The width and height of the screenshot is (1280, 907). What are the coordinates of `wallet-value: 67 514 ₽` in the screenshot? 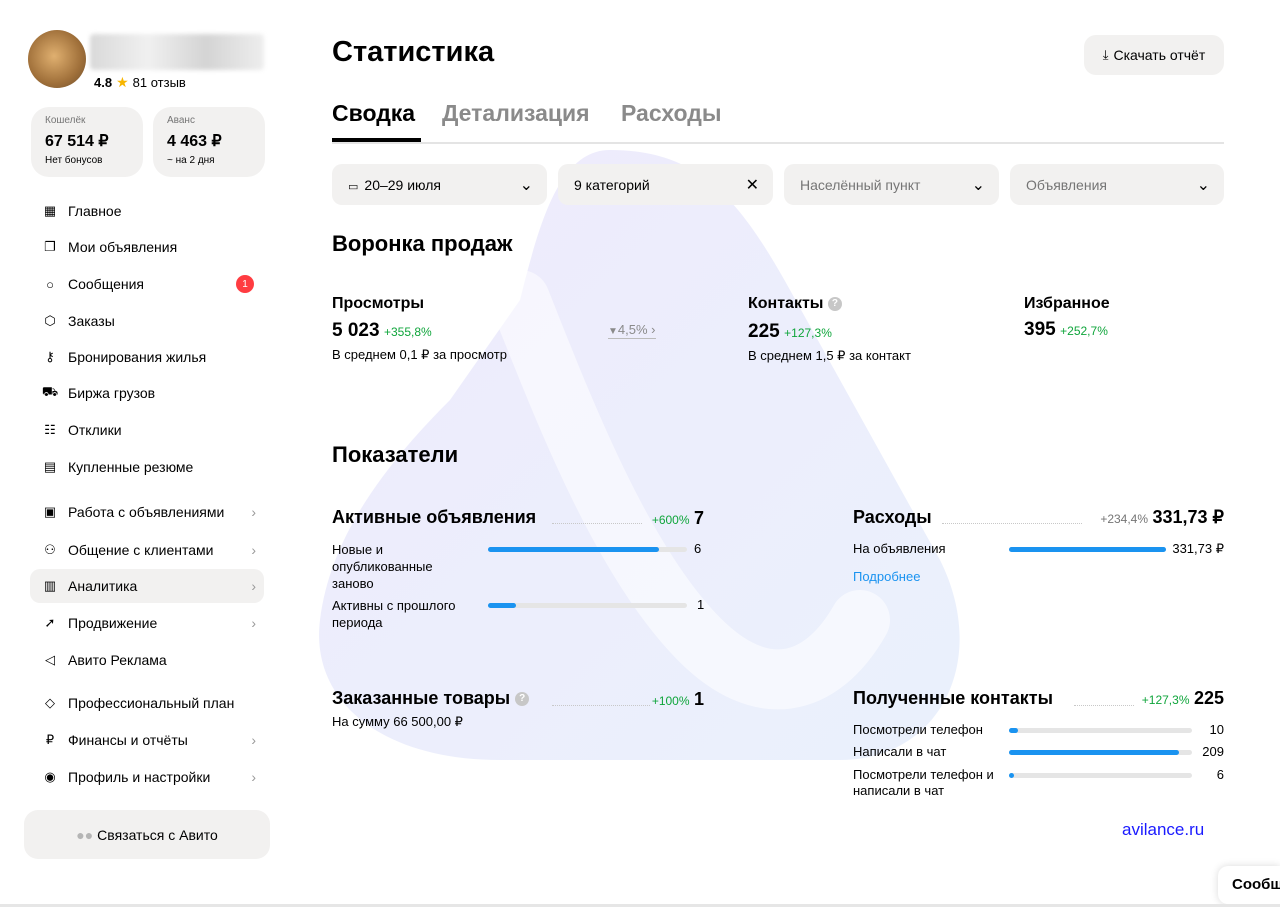 It's located at (77, 141).